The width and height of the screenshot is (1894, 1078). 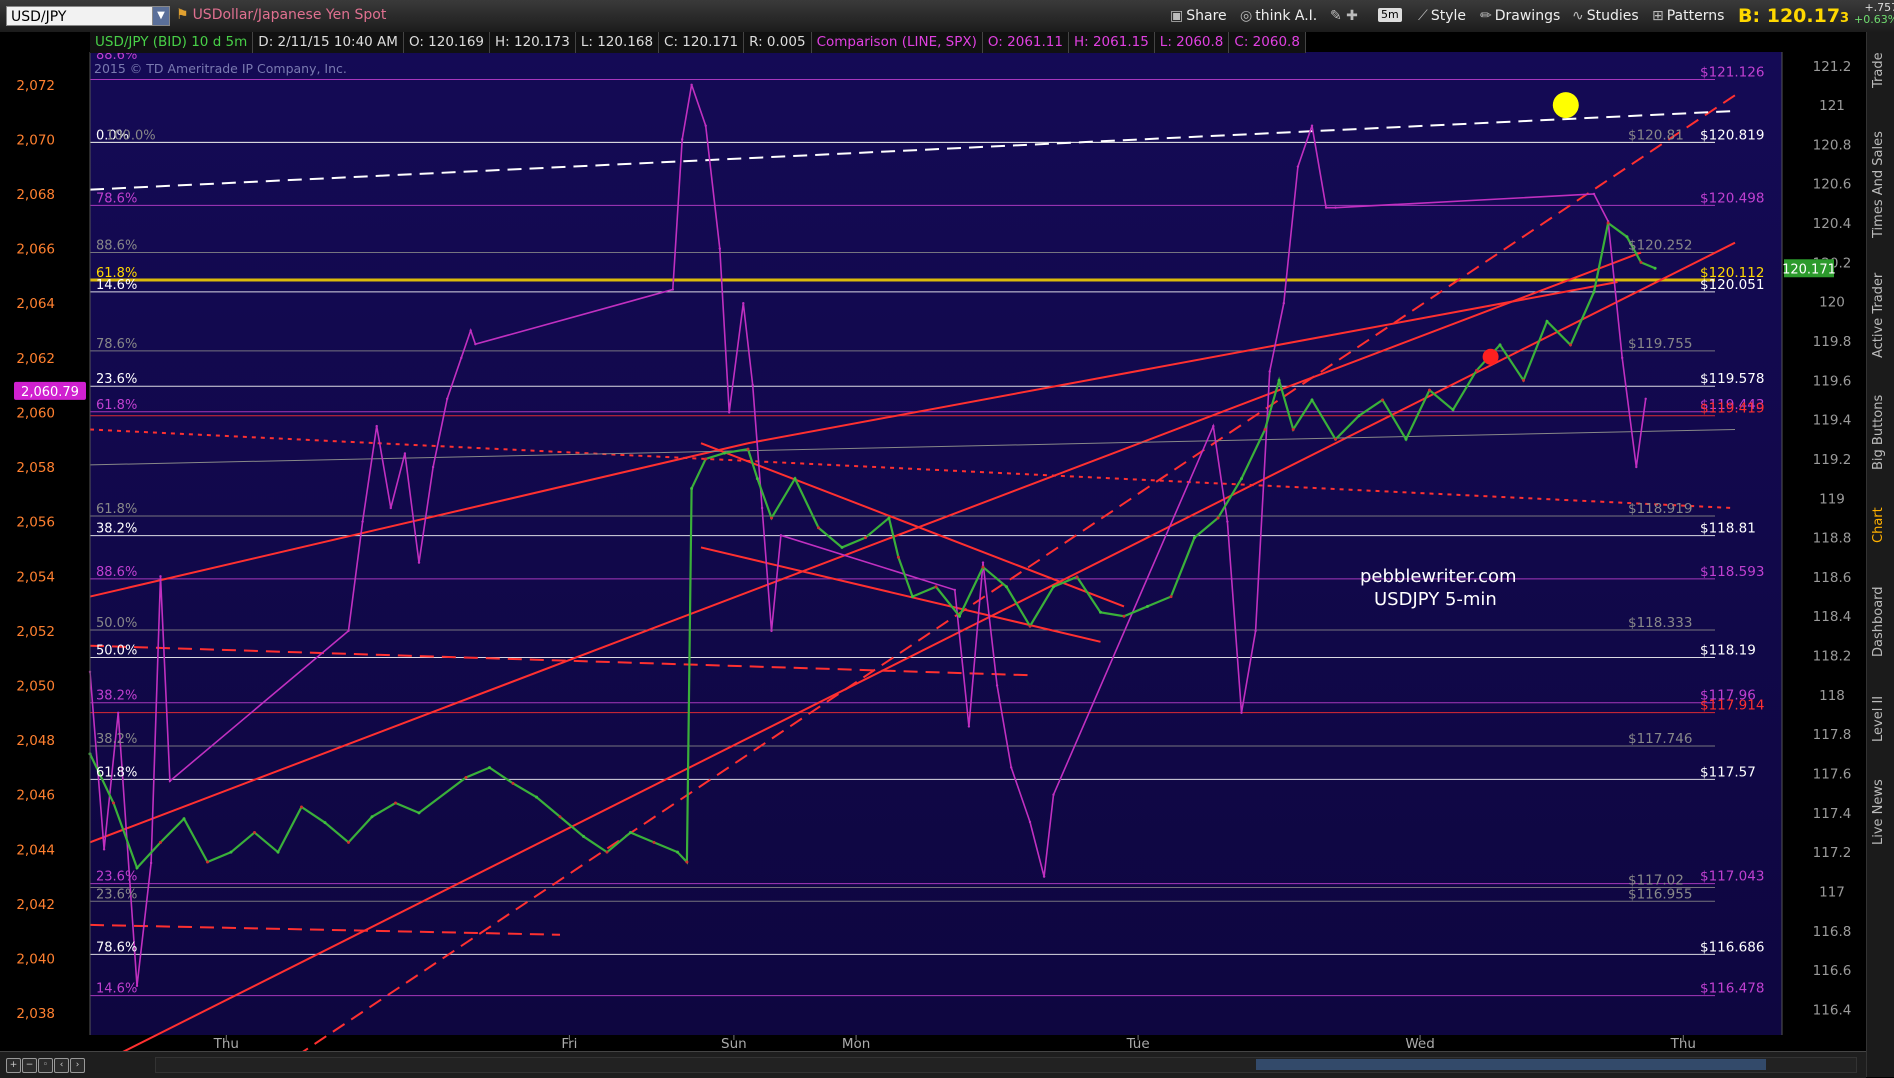 What do you see at coordinates (1206, 16) in the screenshot?
I see `share-label: Share` at bounding box center [1206, 16].